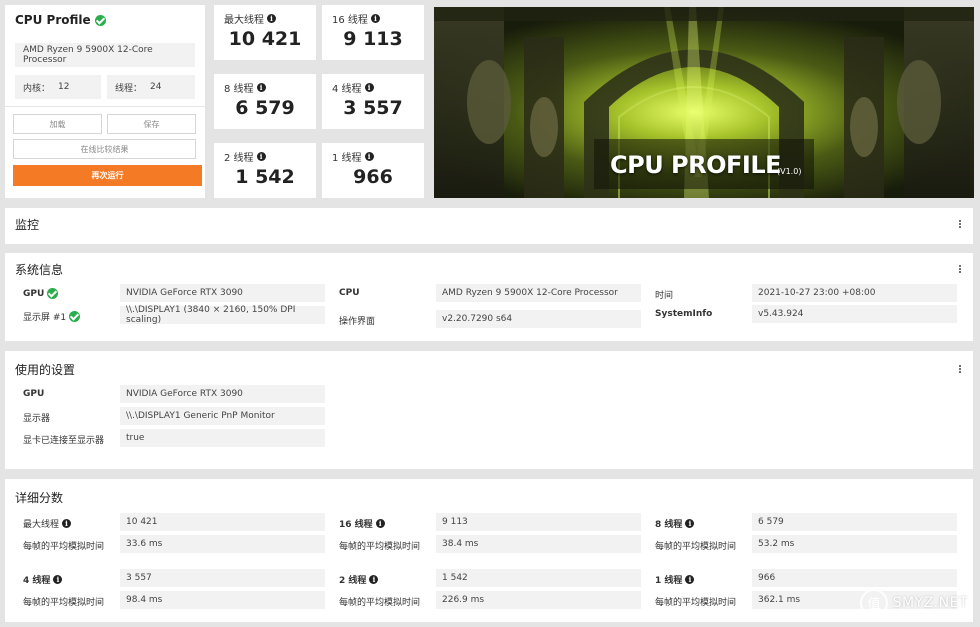 This screenshot has width=980, height=627. What do you see at coordinates (854, 314) in the screenshot?
I see `systeminfo-value: v5.43.924` at bounding box center [854, 314].